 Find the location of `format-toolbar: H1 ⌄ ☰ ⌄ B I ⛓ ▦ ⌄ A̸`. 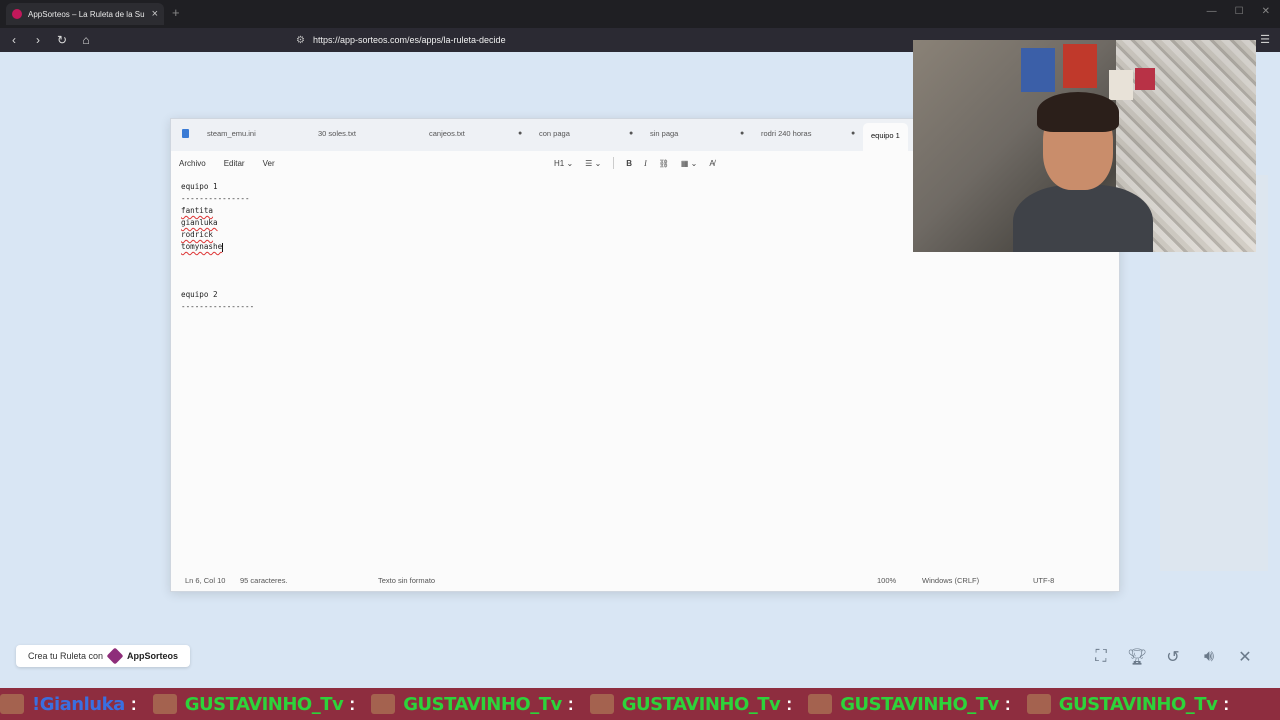

format-toolbar: H1 ⌄ ☰ ⌄ B I ⛓ ▦ ⌄ A̸ is located at coordinates (634, 163).